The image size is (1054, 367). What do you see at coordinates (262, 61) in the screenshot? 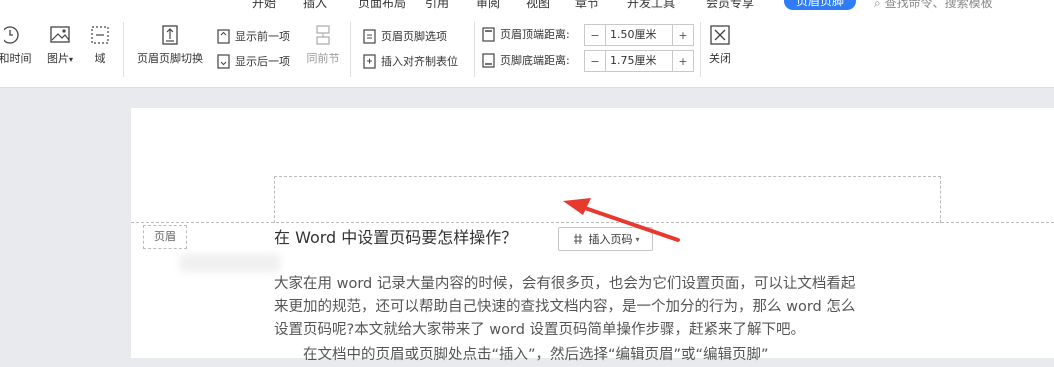
I see `show-next-label: 显示后一项` at bounding box center [262, 61].